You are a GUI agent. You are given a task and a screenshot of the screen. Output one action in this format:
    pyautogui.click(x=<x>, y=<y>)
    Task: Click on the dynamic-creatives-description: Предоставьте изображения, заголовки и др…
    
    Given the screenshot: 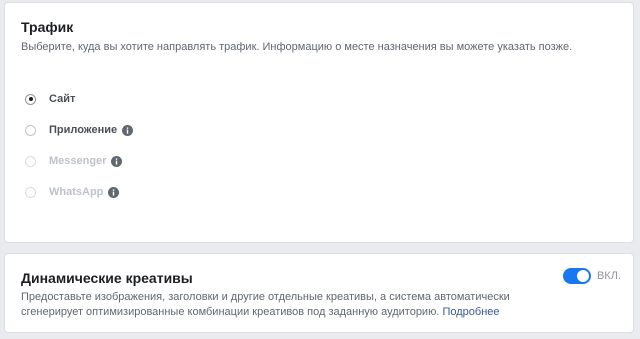 What is the action you would take?
    pyautogui.click(x=291, y=305)
    